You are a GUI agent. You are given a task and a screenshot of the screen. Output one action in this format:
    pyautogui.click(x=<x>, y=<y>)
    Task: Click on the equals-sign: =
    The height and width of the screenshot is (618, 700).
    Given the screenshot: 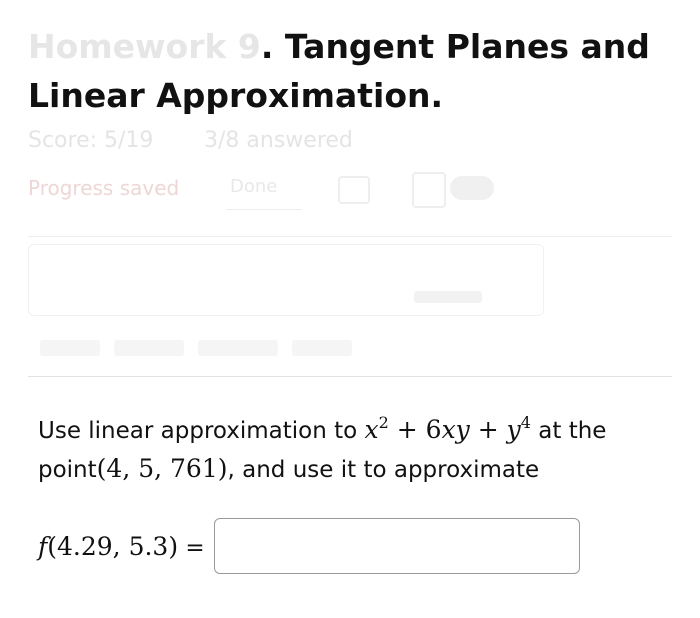 What is the action you would take?
    pyautogui.click(x=191, y=548)
    